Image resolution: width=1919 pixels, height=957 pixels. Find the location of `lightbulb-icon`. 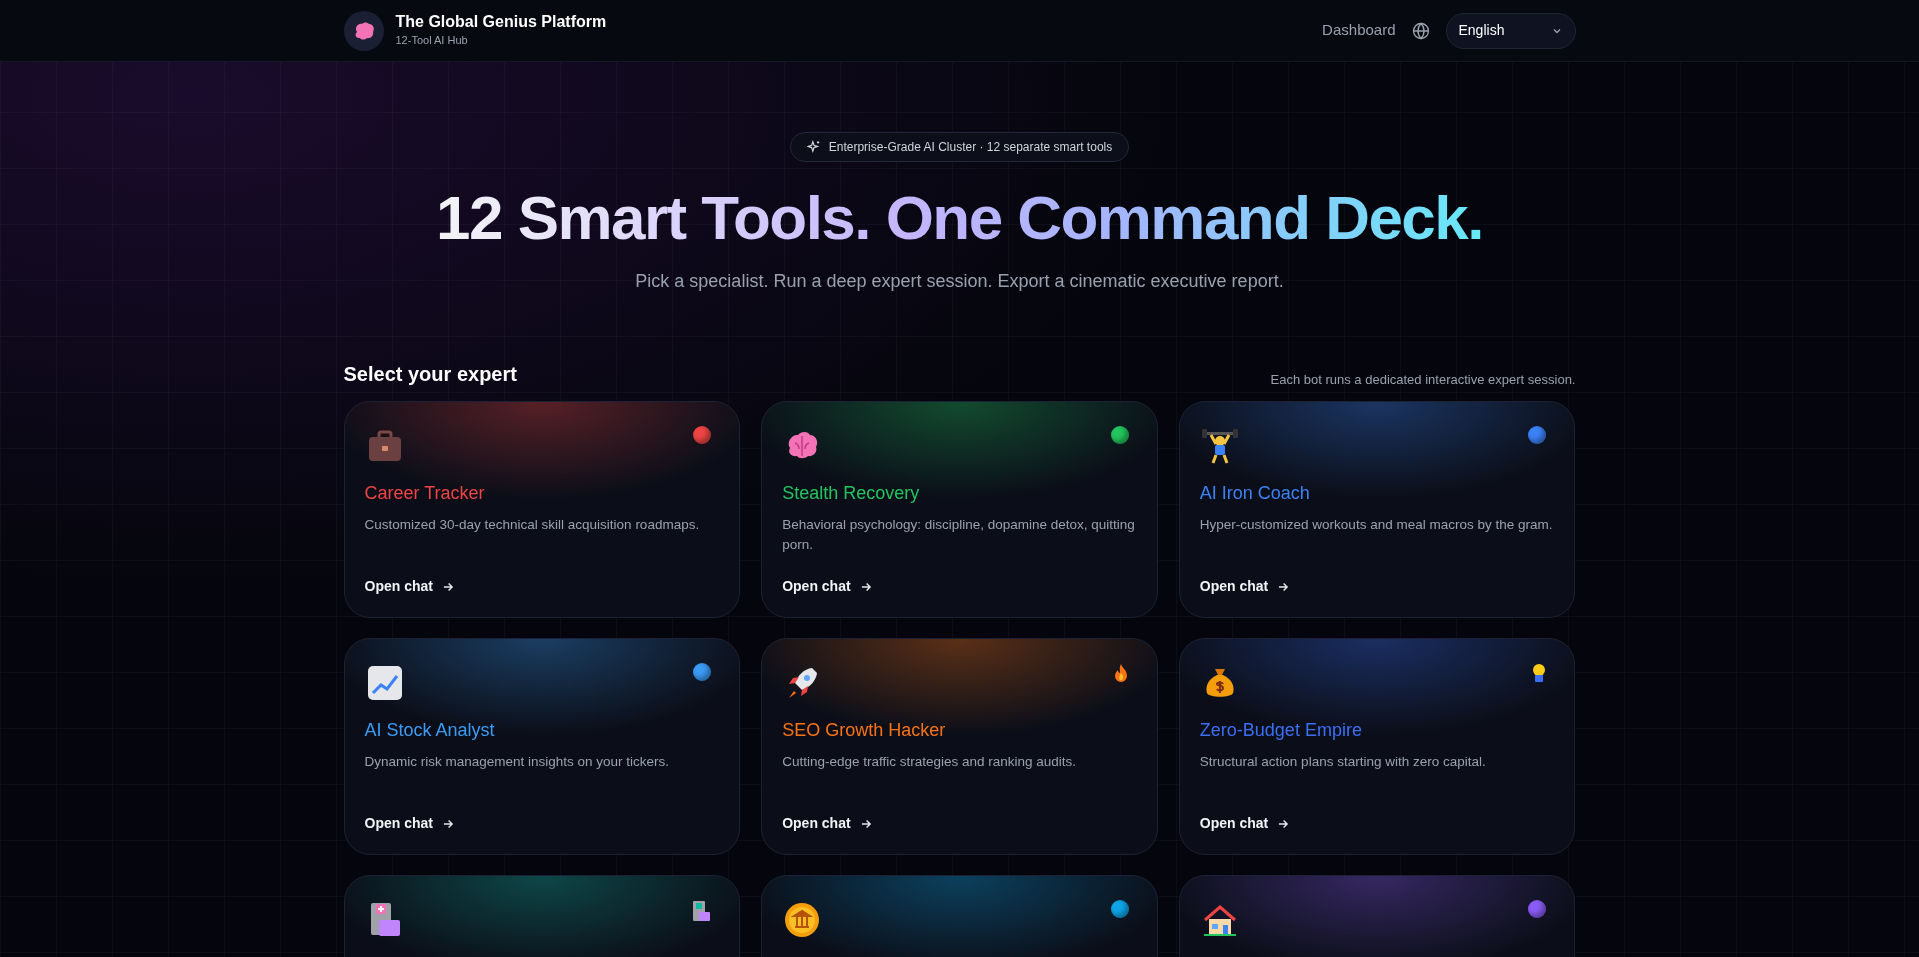

lightbulb-icon is located at coordinates (1539, 673).